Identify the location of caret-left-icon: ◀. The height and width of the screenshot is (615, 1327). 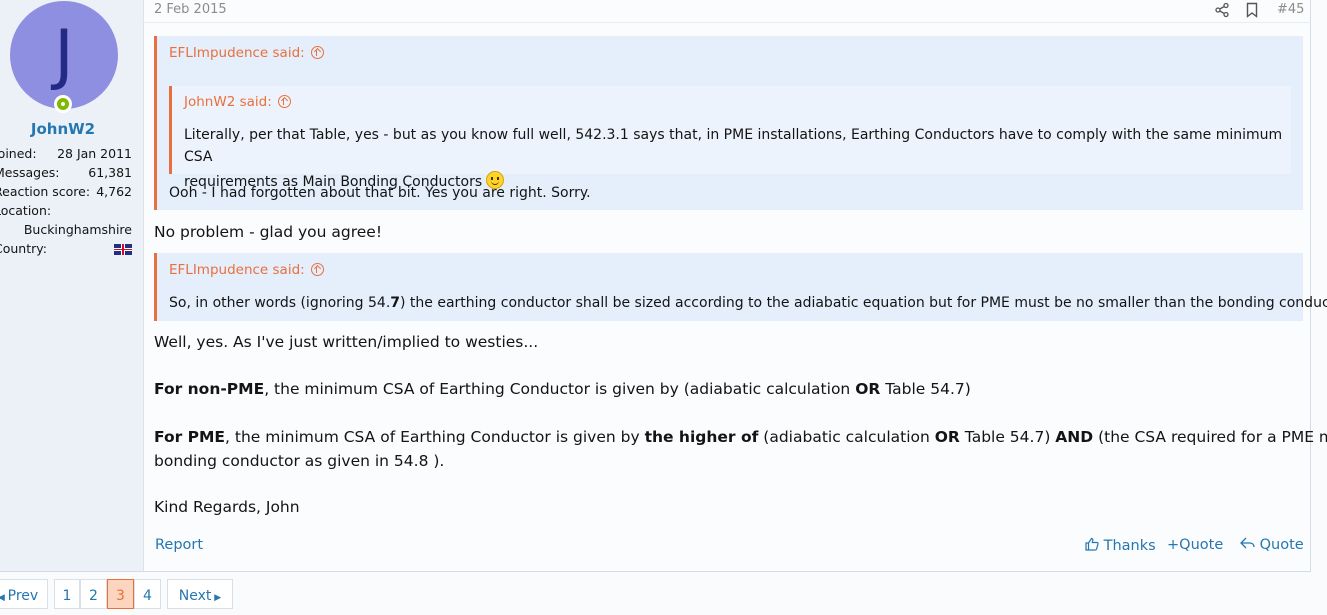
(2, 598).